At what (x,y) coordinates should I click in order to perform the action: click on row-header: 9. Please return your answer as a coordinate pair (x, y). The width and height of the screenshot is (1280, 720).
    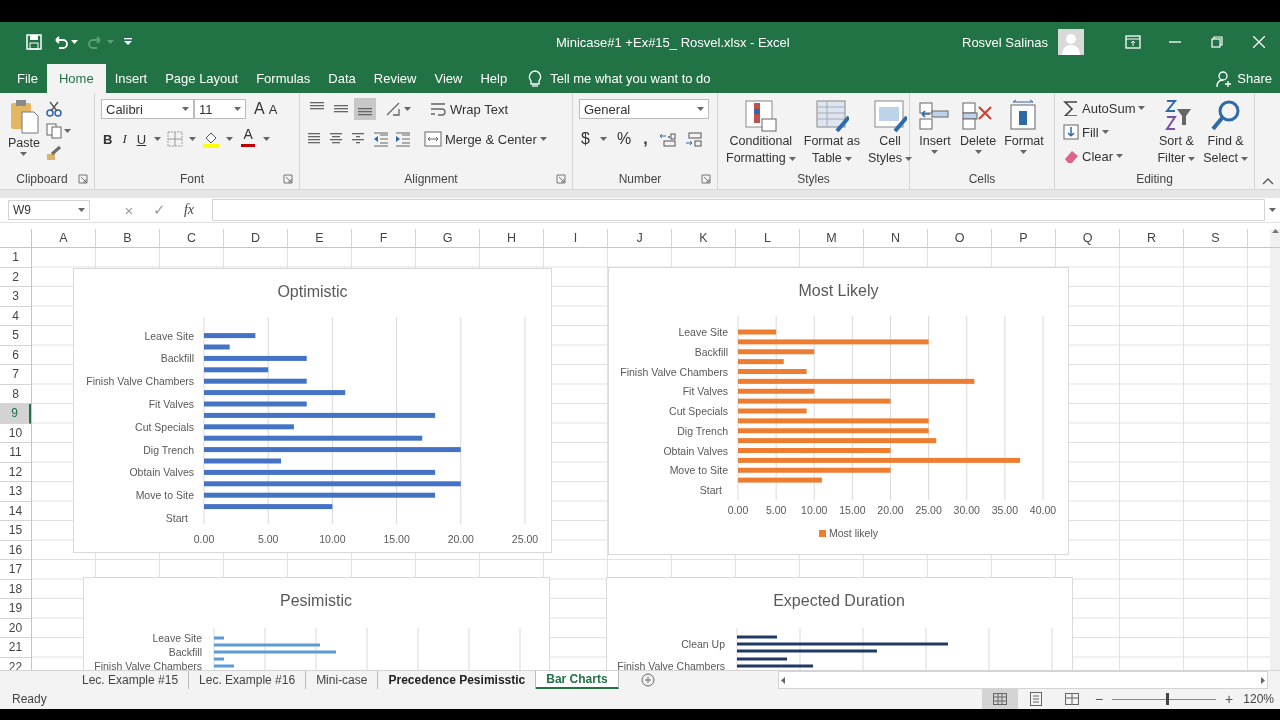
    Looking at the image, I should click on (15, 414).